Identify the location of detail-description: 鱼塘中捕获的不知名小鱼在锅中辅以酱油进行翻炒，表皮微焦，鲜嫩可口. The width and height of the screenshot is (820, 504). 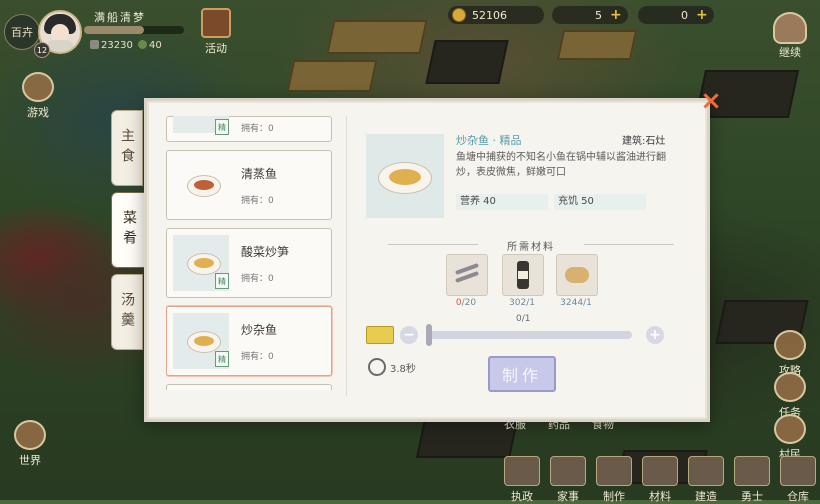
(561, 165).